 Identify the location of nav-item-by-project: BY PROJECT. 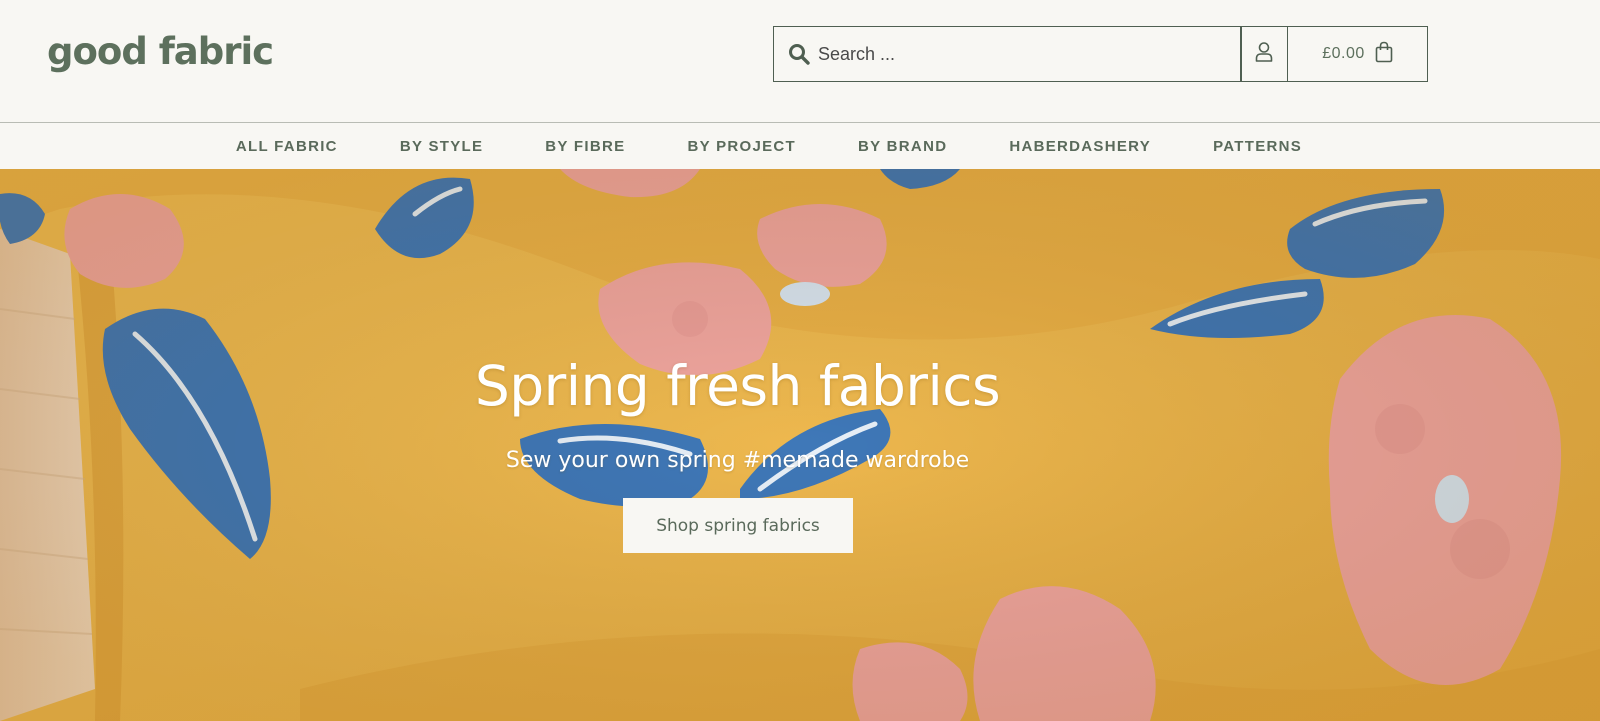
(741, 146).